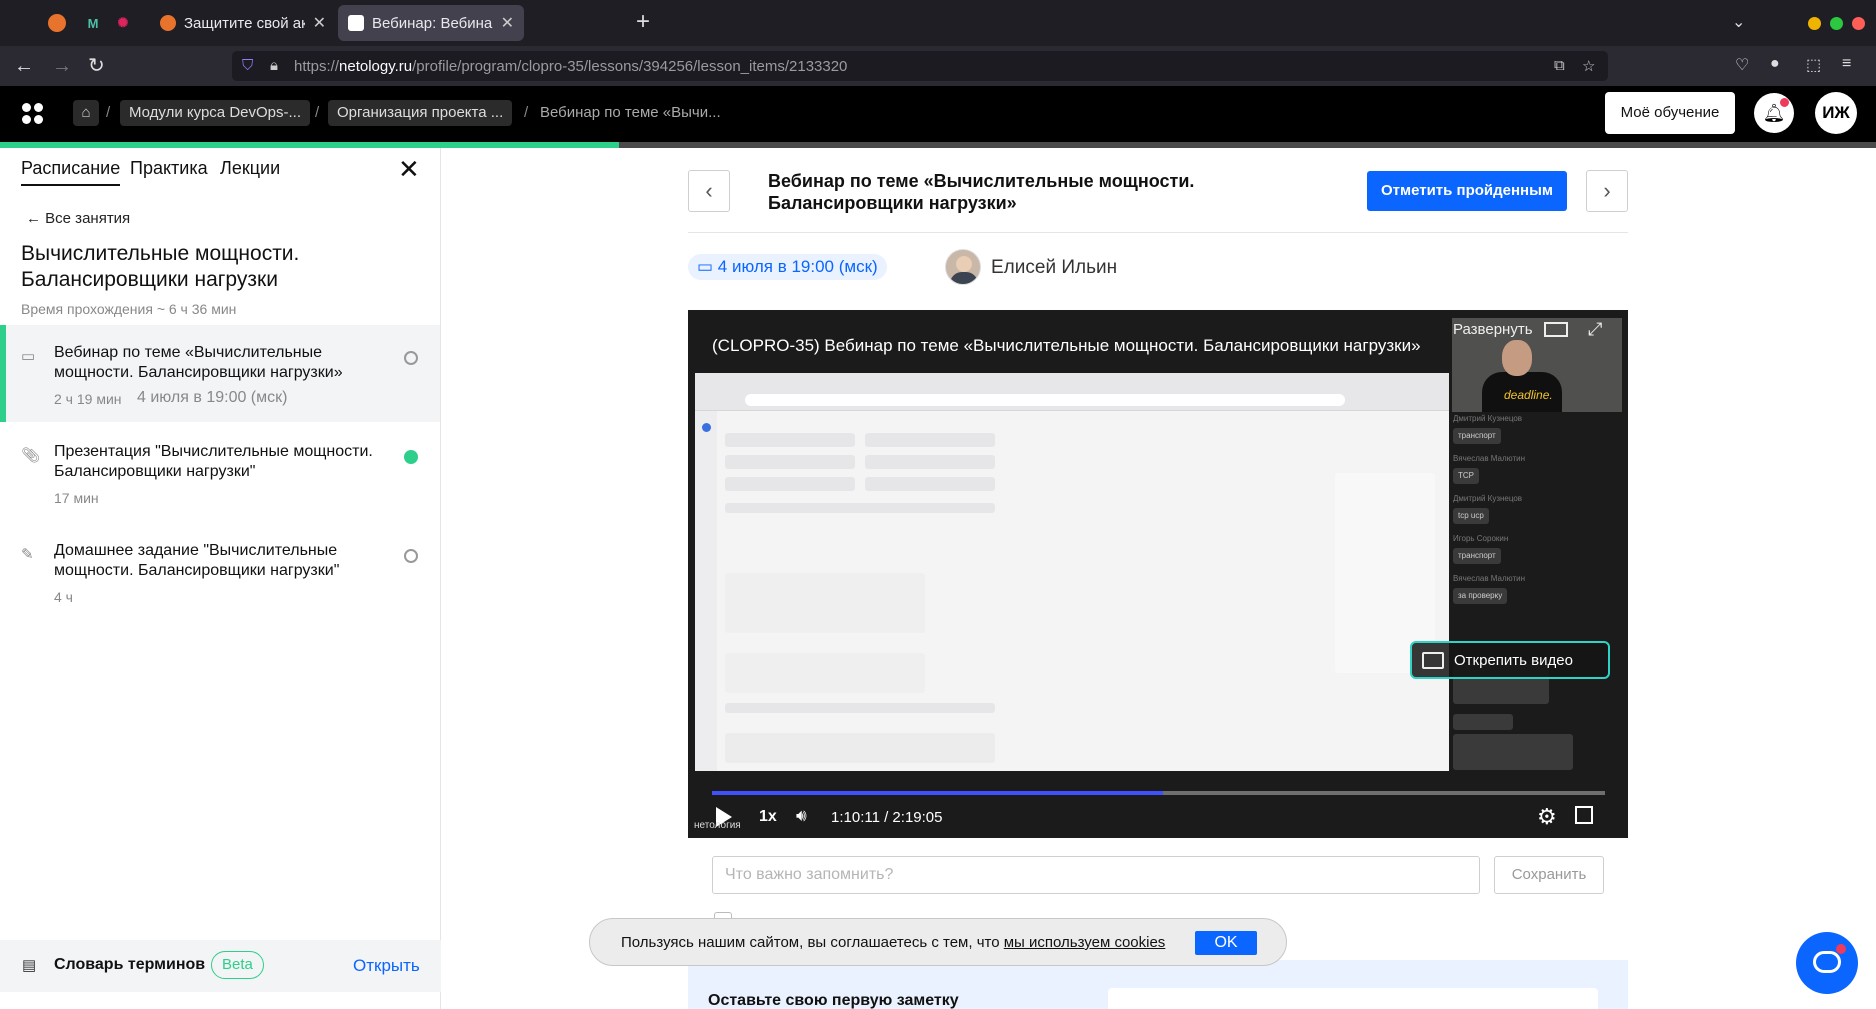  I want to click on playback-speed-button: 1x, so click(768, 817).